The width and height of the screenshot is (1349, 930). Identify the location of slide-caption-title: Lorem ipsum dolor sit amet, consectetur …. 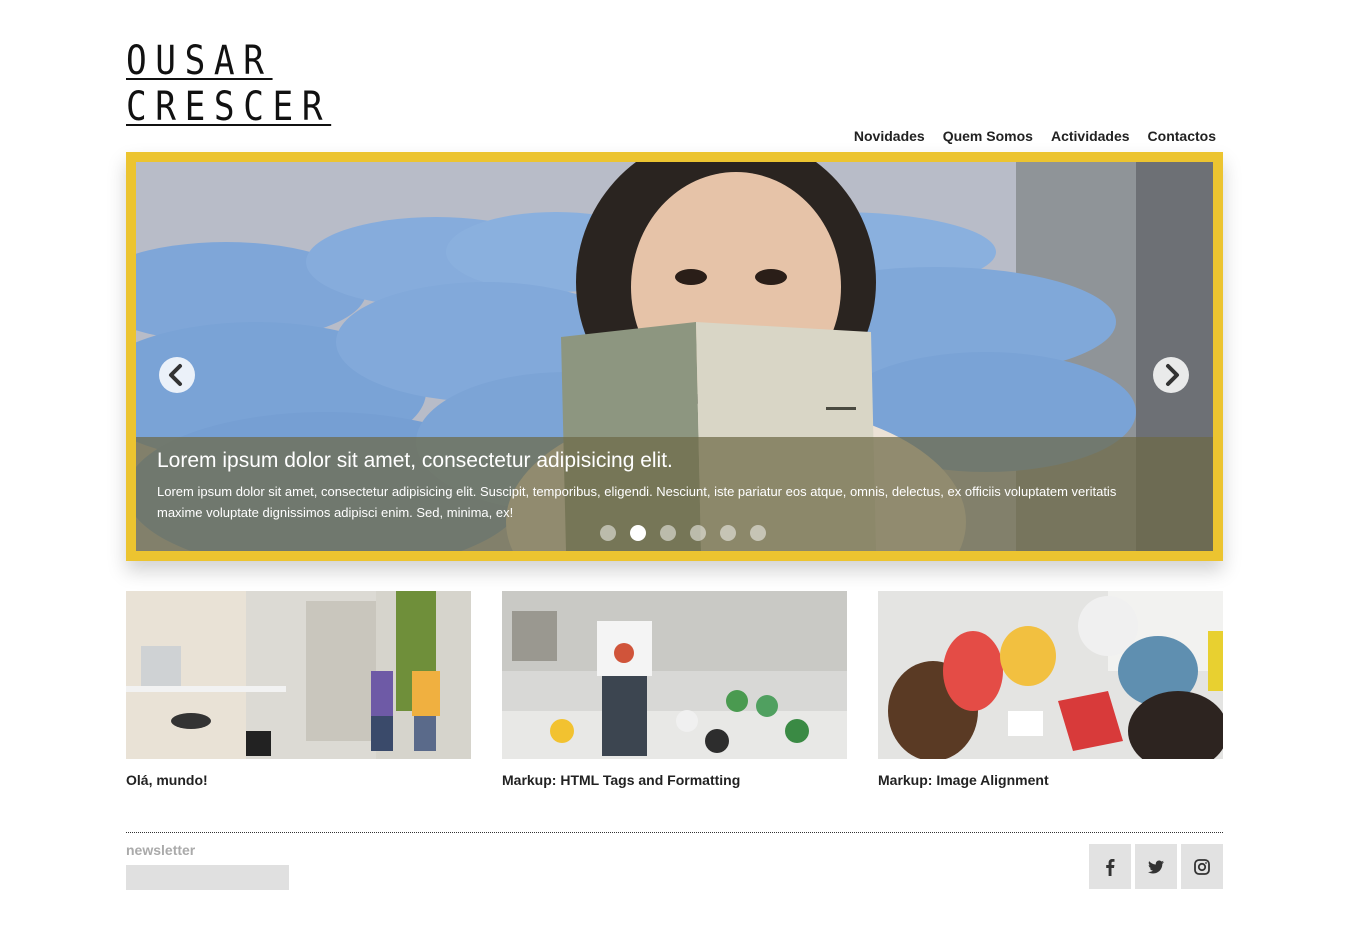
(415, 460).